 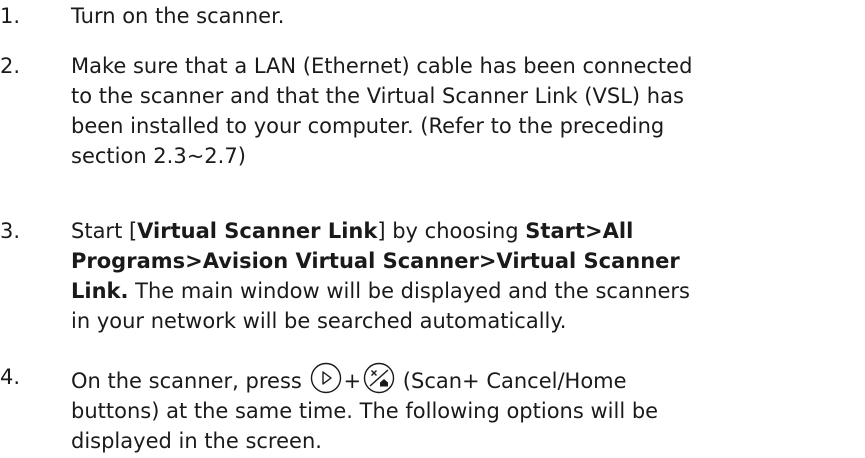 What do you see at coordinates (158, 156) in the screenshot?
I see `step-line: section 2.3~2.7)` at bounding box center [158, 156].